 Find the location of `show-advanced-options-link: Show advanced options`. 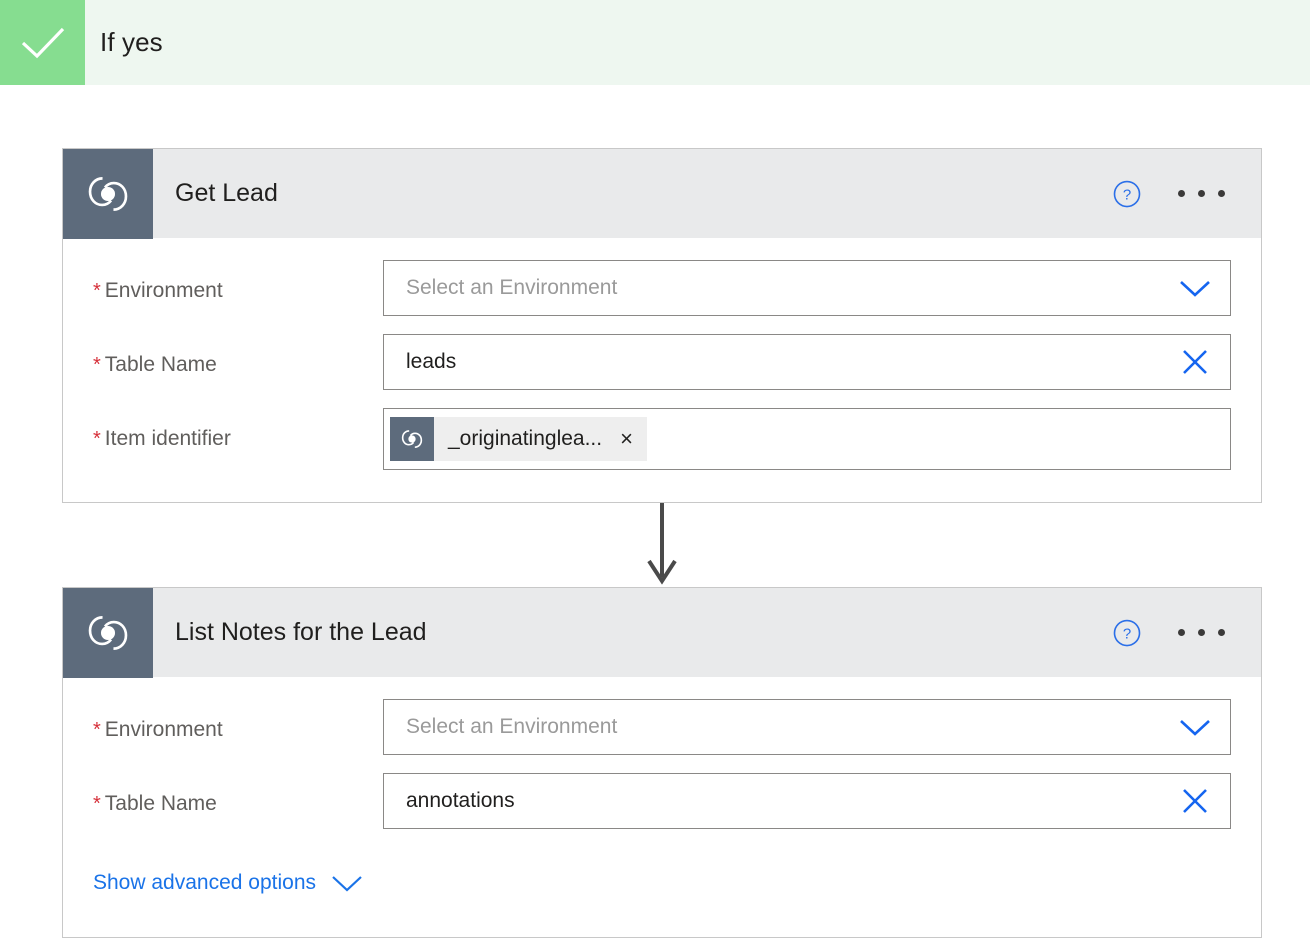

show-advanced-options-link: Show advanced options is located at coordinates (662, 883).